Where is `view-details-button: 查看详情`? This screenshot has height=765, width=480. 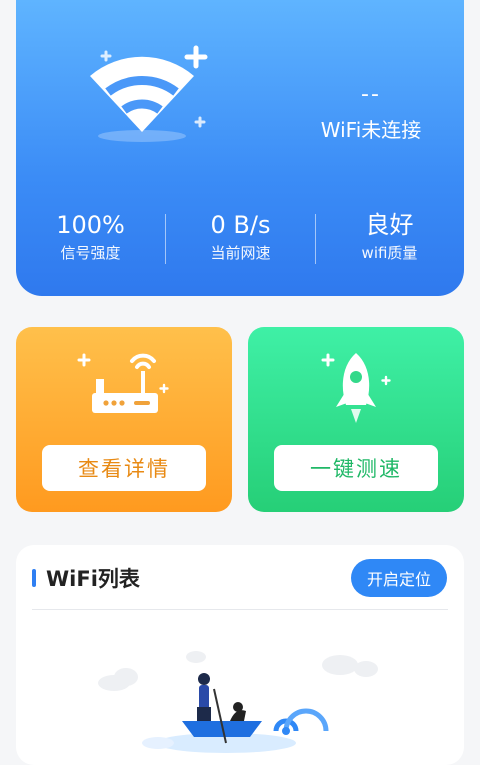
view-details-button: 查看详情 is located at coordinates (124, 468).